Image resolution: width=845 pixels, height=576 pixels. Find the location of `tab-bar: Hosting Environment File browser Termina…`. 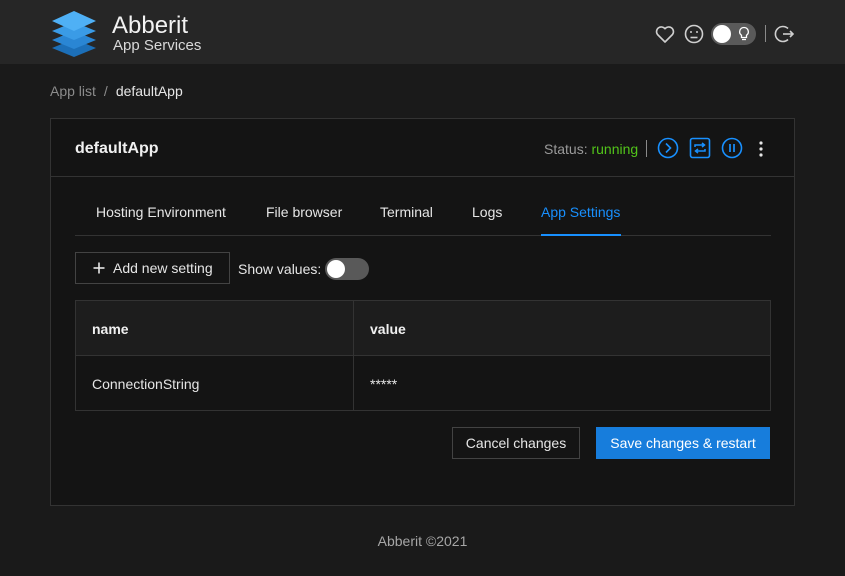

tab-bar: Hosting Environment File browser Termina… is located at coordinates (423, 206).